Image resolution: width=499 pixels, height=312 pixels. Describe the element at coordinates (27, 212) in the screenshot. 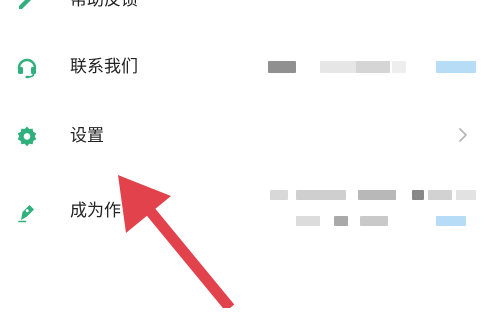

I see `pen-nib-icon` at that location.